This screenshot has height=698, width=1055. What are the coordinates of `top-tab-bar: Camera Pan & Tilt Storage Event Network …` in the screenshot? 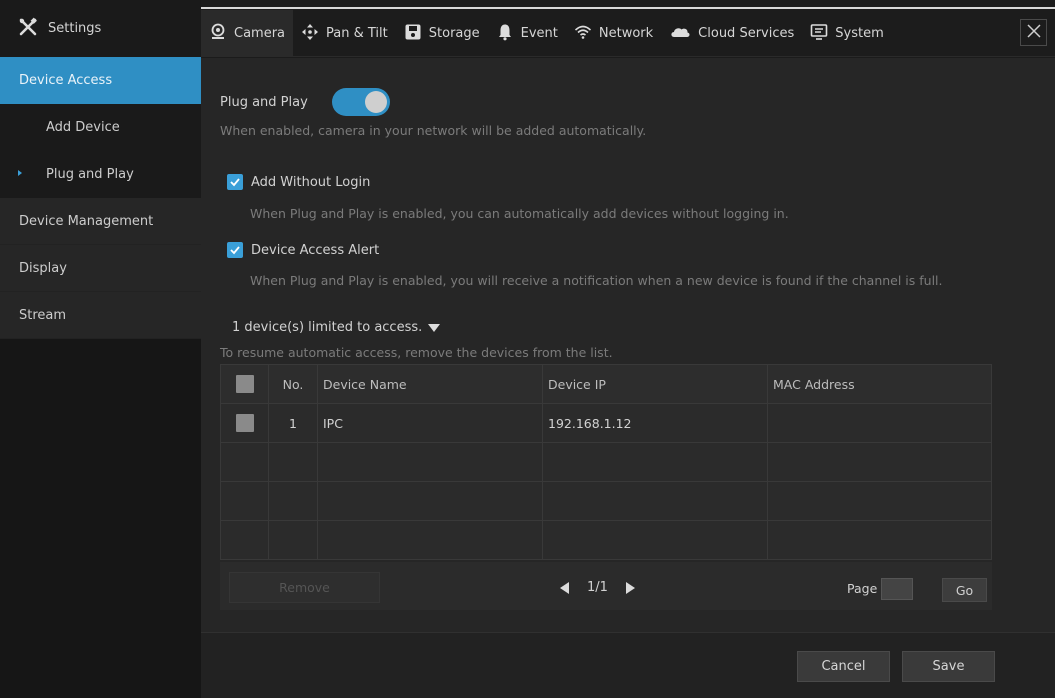 It's located at (628, 28).